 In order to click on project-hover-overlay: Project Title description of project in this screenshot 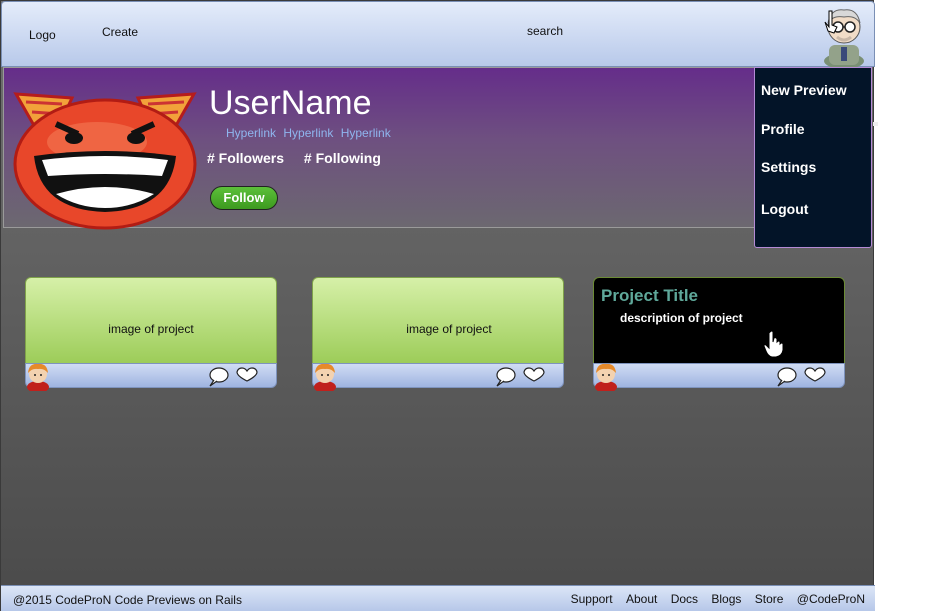, I will do `click(719, 321)`.